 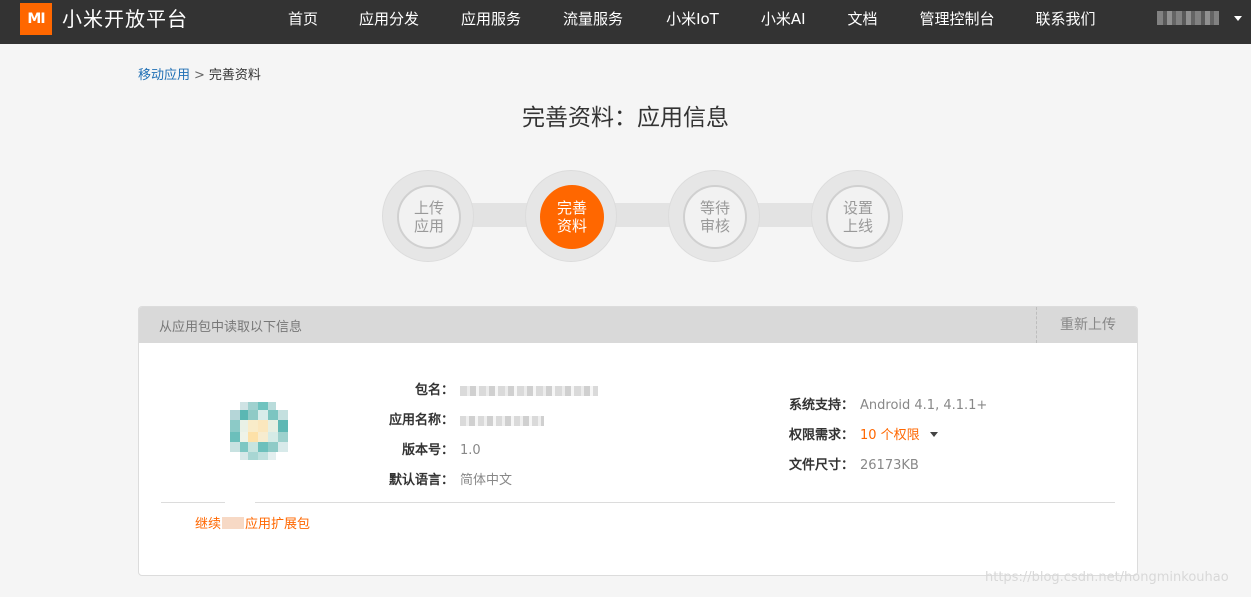 I want to click on field-app-name: 应用名称：, so click(x=451, y=421).